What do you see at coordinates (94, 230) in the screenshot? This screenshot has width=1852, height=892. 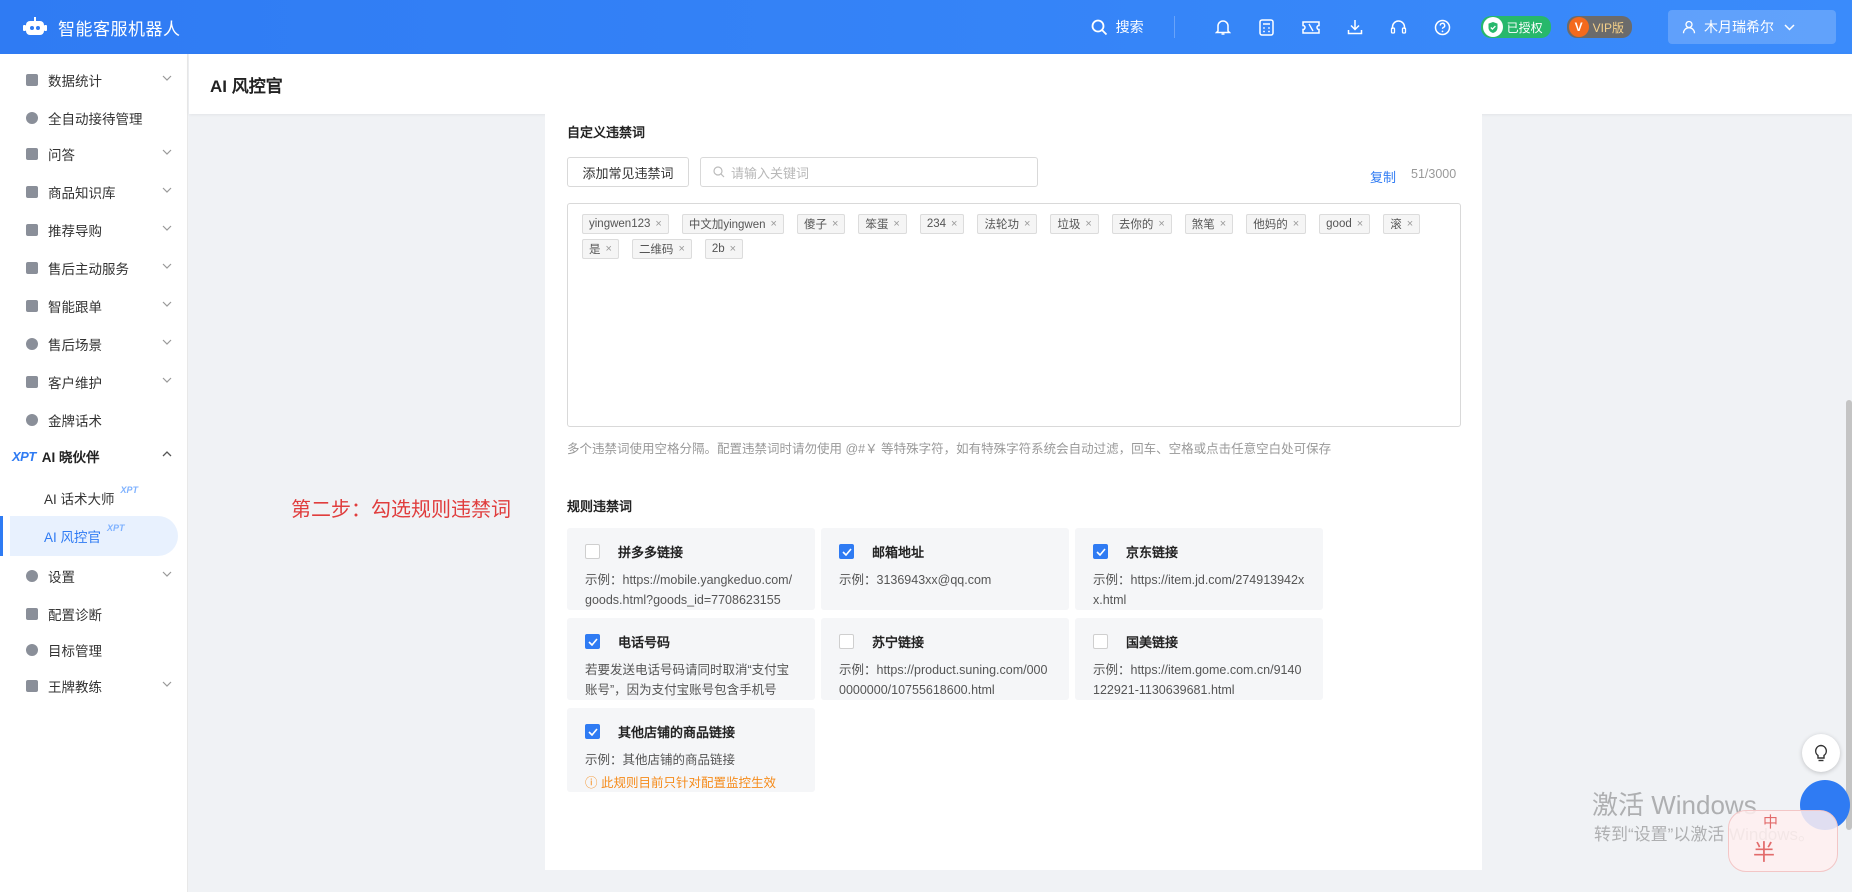 I see `sidebar-item-recommend: 推荐导购` at bounding box center [94, 230].